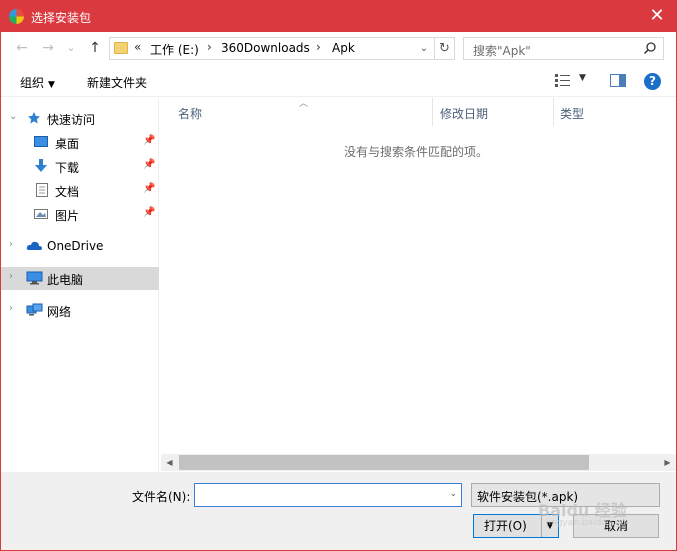  What do you see at coordinates (667, 462) in the screenshot?
I see `scroll-right-icon: ▶` at bounding box center [667, 462].